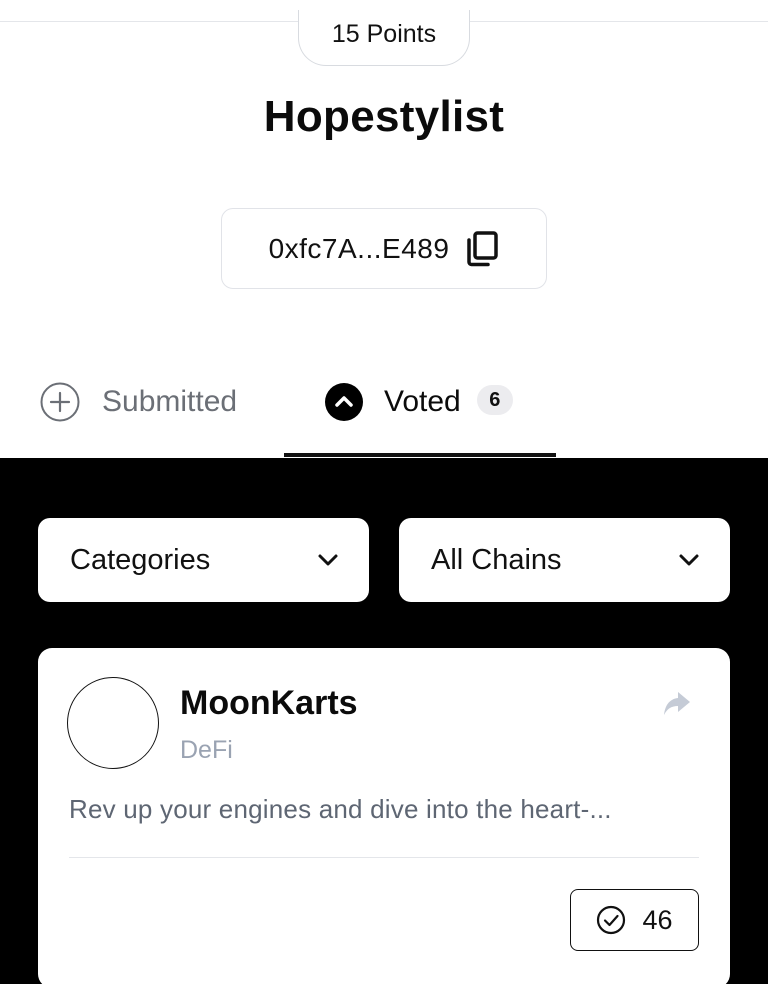 The height and width of the screenshot is (984, 768). What do you see at coordinates (359, 248) in the screenshot?
I see `wallet-address: 0xfc7A...E489` at bounding box center [359, 248].